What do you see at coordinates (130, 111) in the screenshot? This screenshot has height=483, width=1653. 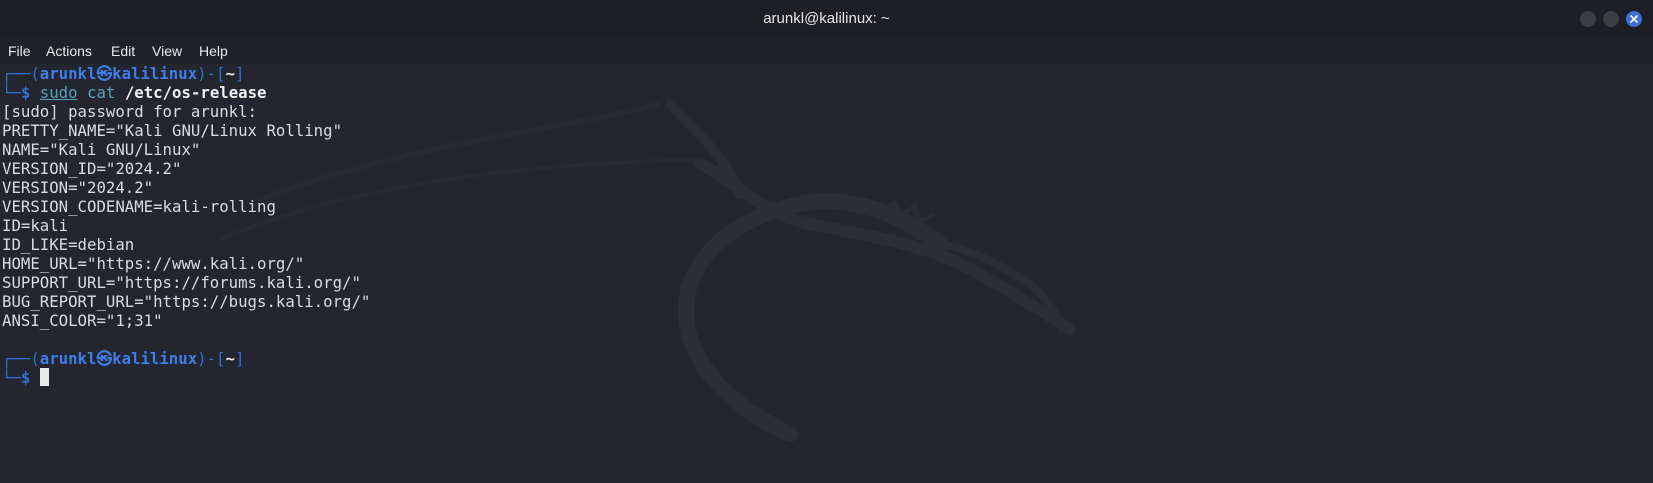 I see `output-line: [sudo] password for arunkl:` at bounding box center [130, 111].